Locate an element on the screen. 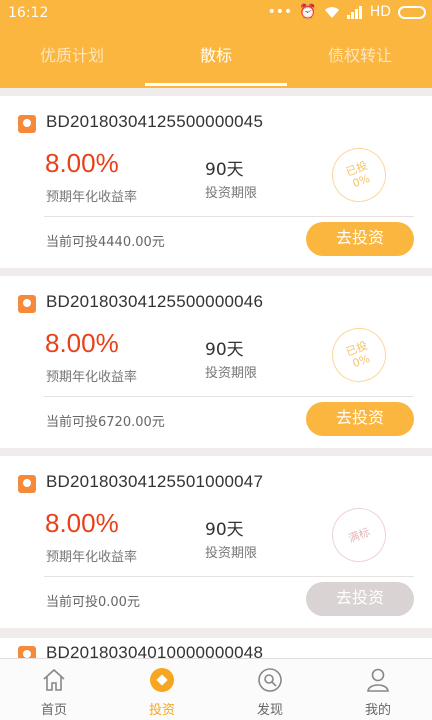  stamp-line1: 满标 is located at coordinates (359, 535).